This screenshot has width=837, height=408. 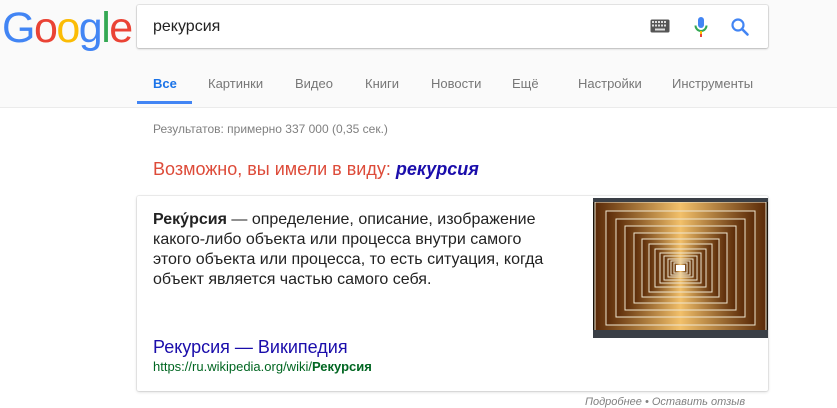 What do you see at coordinates (437, 169) in the screenshot?
I see `did-you-mean-link: рекурсия` at bounding box center [437, 169].